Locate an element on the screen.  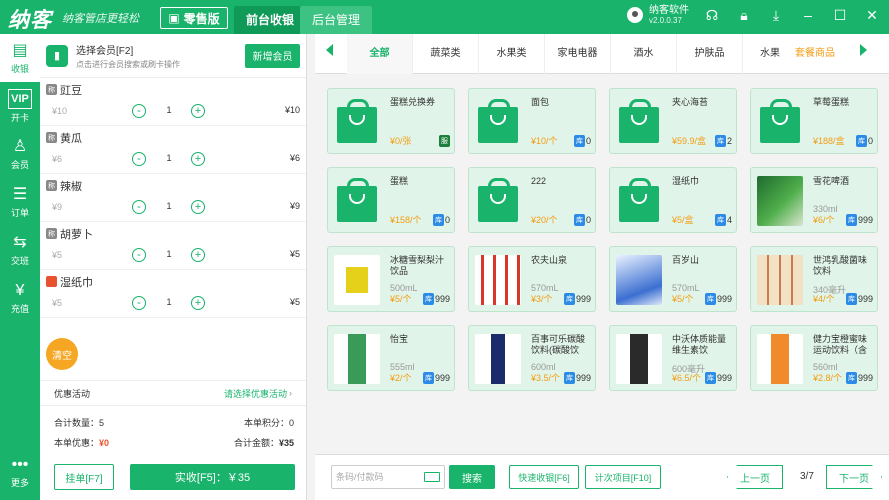
sidebar-item-cashier: ▤ 收银 is located at coordinates (20, 58).